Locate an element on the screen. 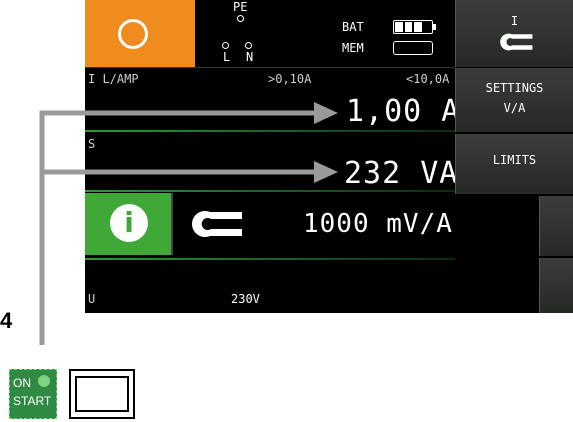 The image size is (573, 422). key-button-inner is located at coordinates (102, 394).